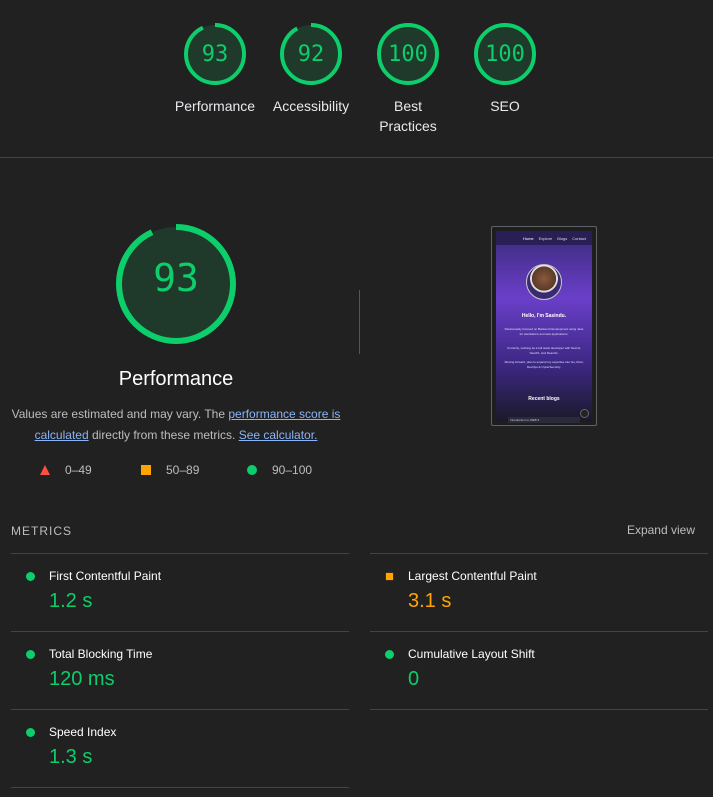 This screenshot has height=797, width=713. I want to click on gauge-accessibility: 92 Accessibility, so click(311, 69).